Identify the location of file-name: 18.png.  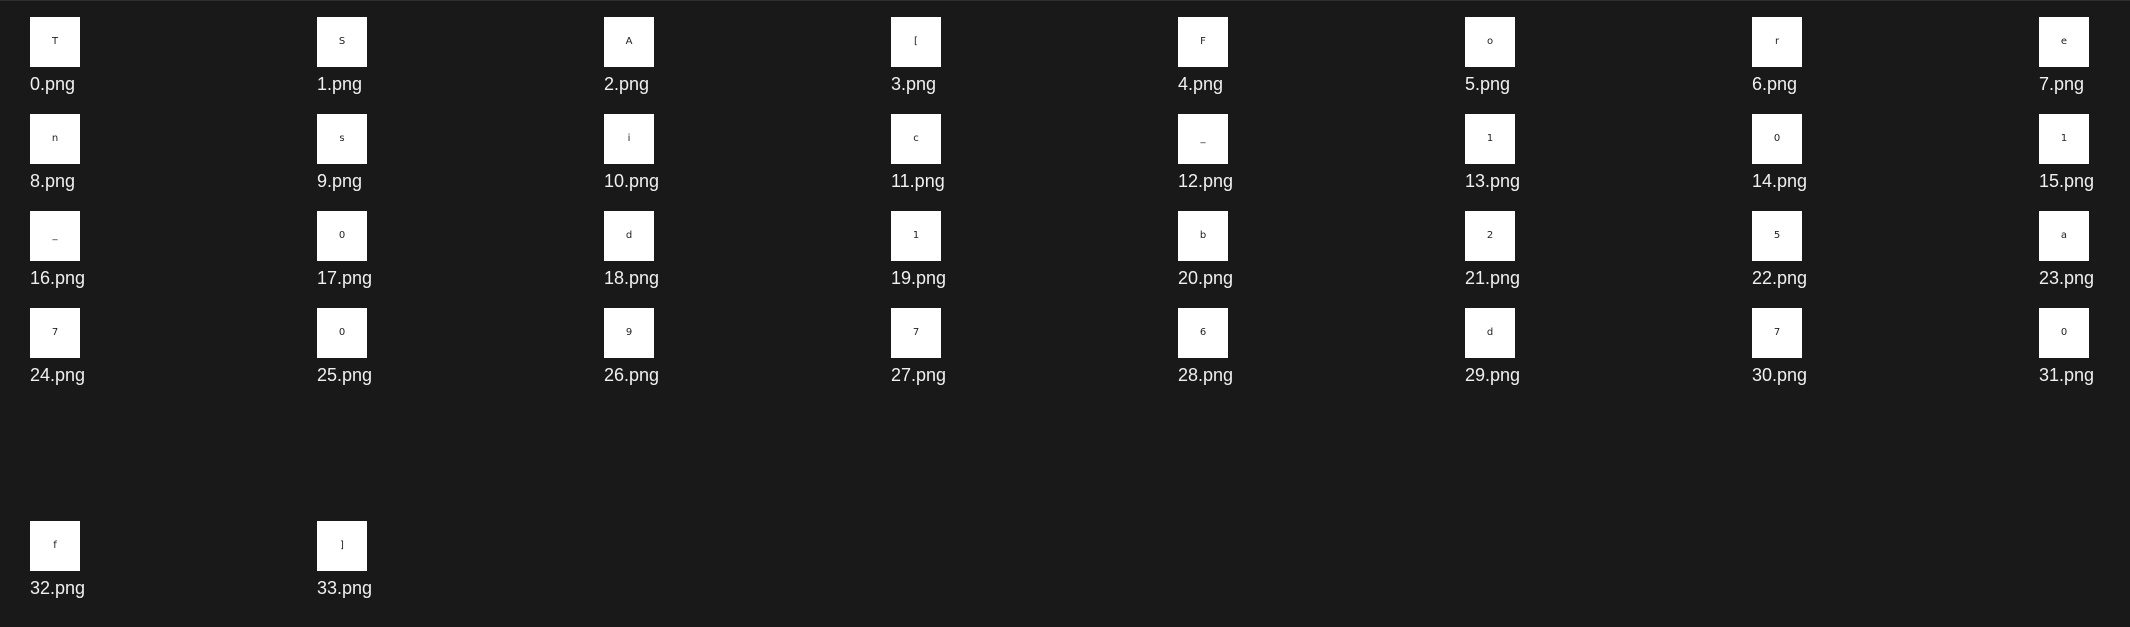
(632, 278).